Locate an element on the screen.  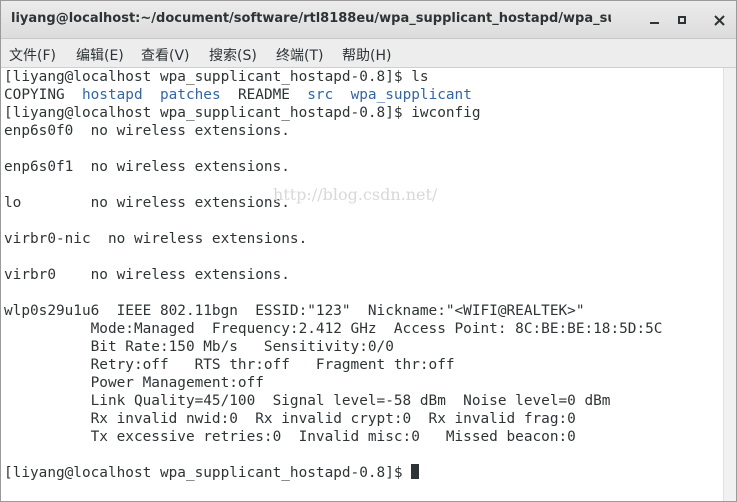
terminal-text: virbr0-nic no wireless extensions. is located at coordinates (156, 239).